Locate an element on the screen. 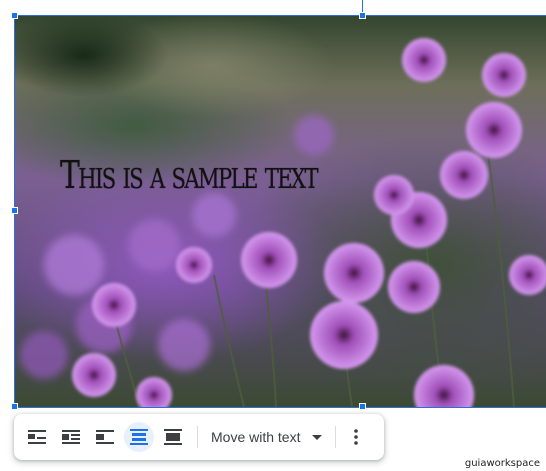 This screenshot has width=546, height=471. inline-button is located at coordinates (37, 437).